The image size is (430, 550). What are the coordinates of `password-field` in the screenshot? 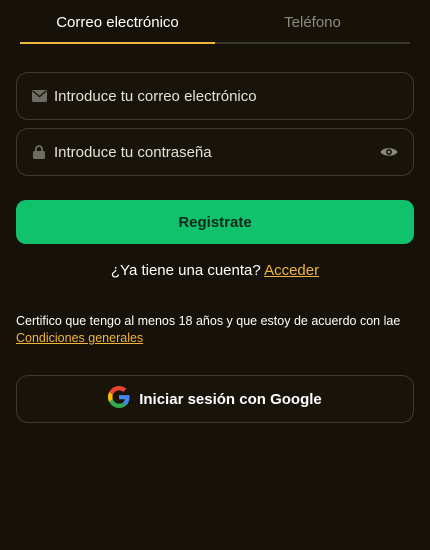 It's located at (215, 152).